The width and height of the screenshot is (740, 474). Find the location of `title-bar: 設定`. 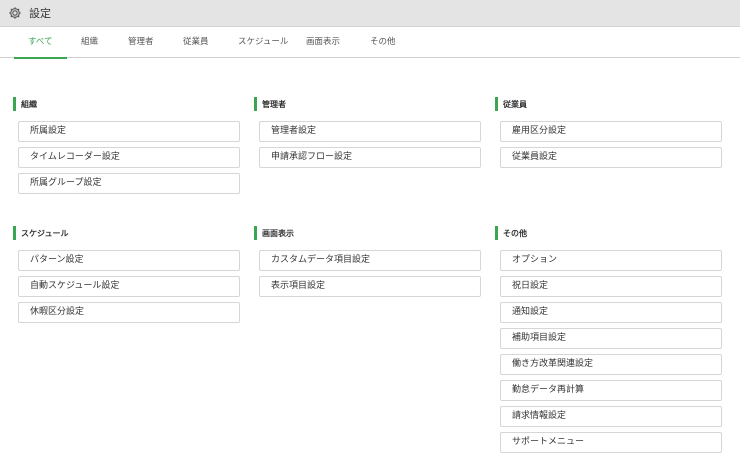

title-bar: 設定 is located at coordinates (370, 13).